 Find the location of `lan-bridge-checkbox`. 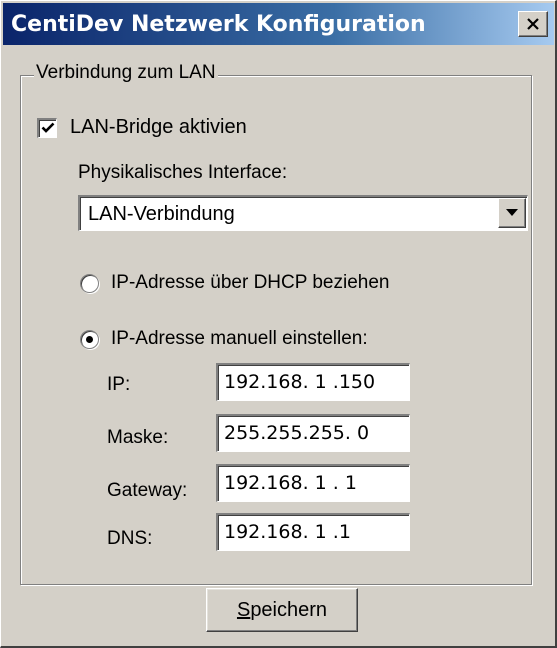

lan-bridge-checkbox is located at coordinates (47, 127).